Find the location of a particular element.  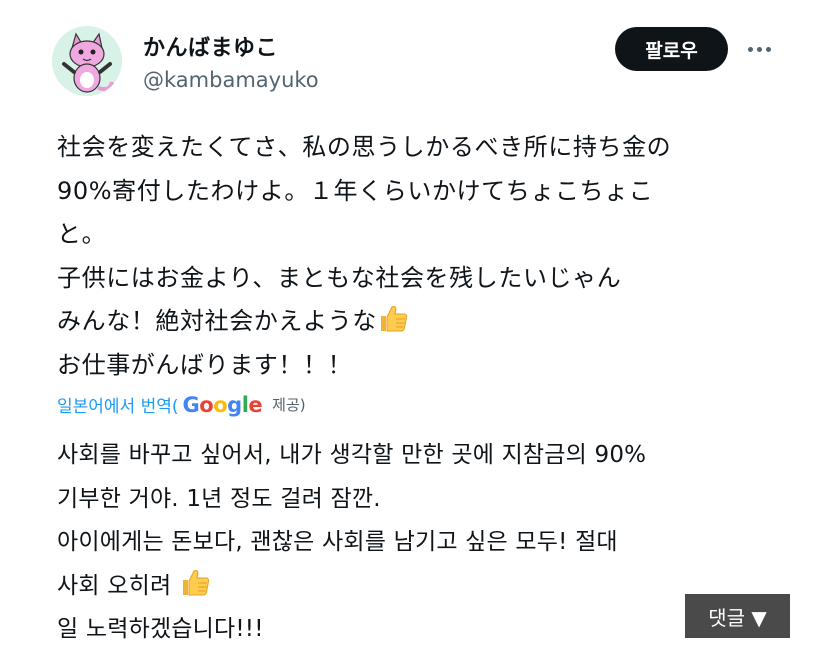

translation-attribution: 일본어에서 번역( Google 제공) is located at coordinates (181, 405).